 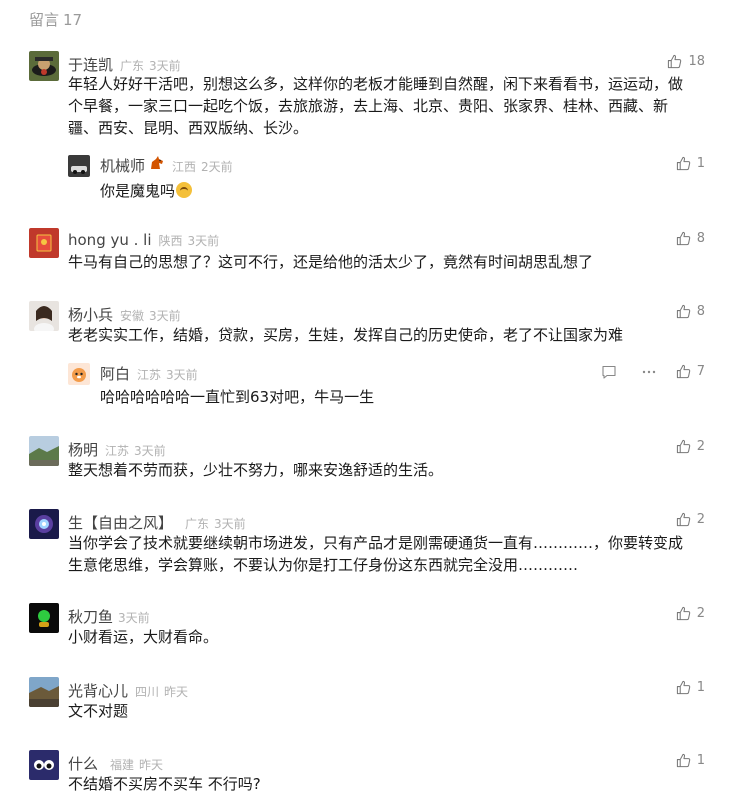 I want to click on reply-text: 哈哈哈哈哈哈一直忙到63对吧，牛马一生, so click(x=237, y=397).